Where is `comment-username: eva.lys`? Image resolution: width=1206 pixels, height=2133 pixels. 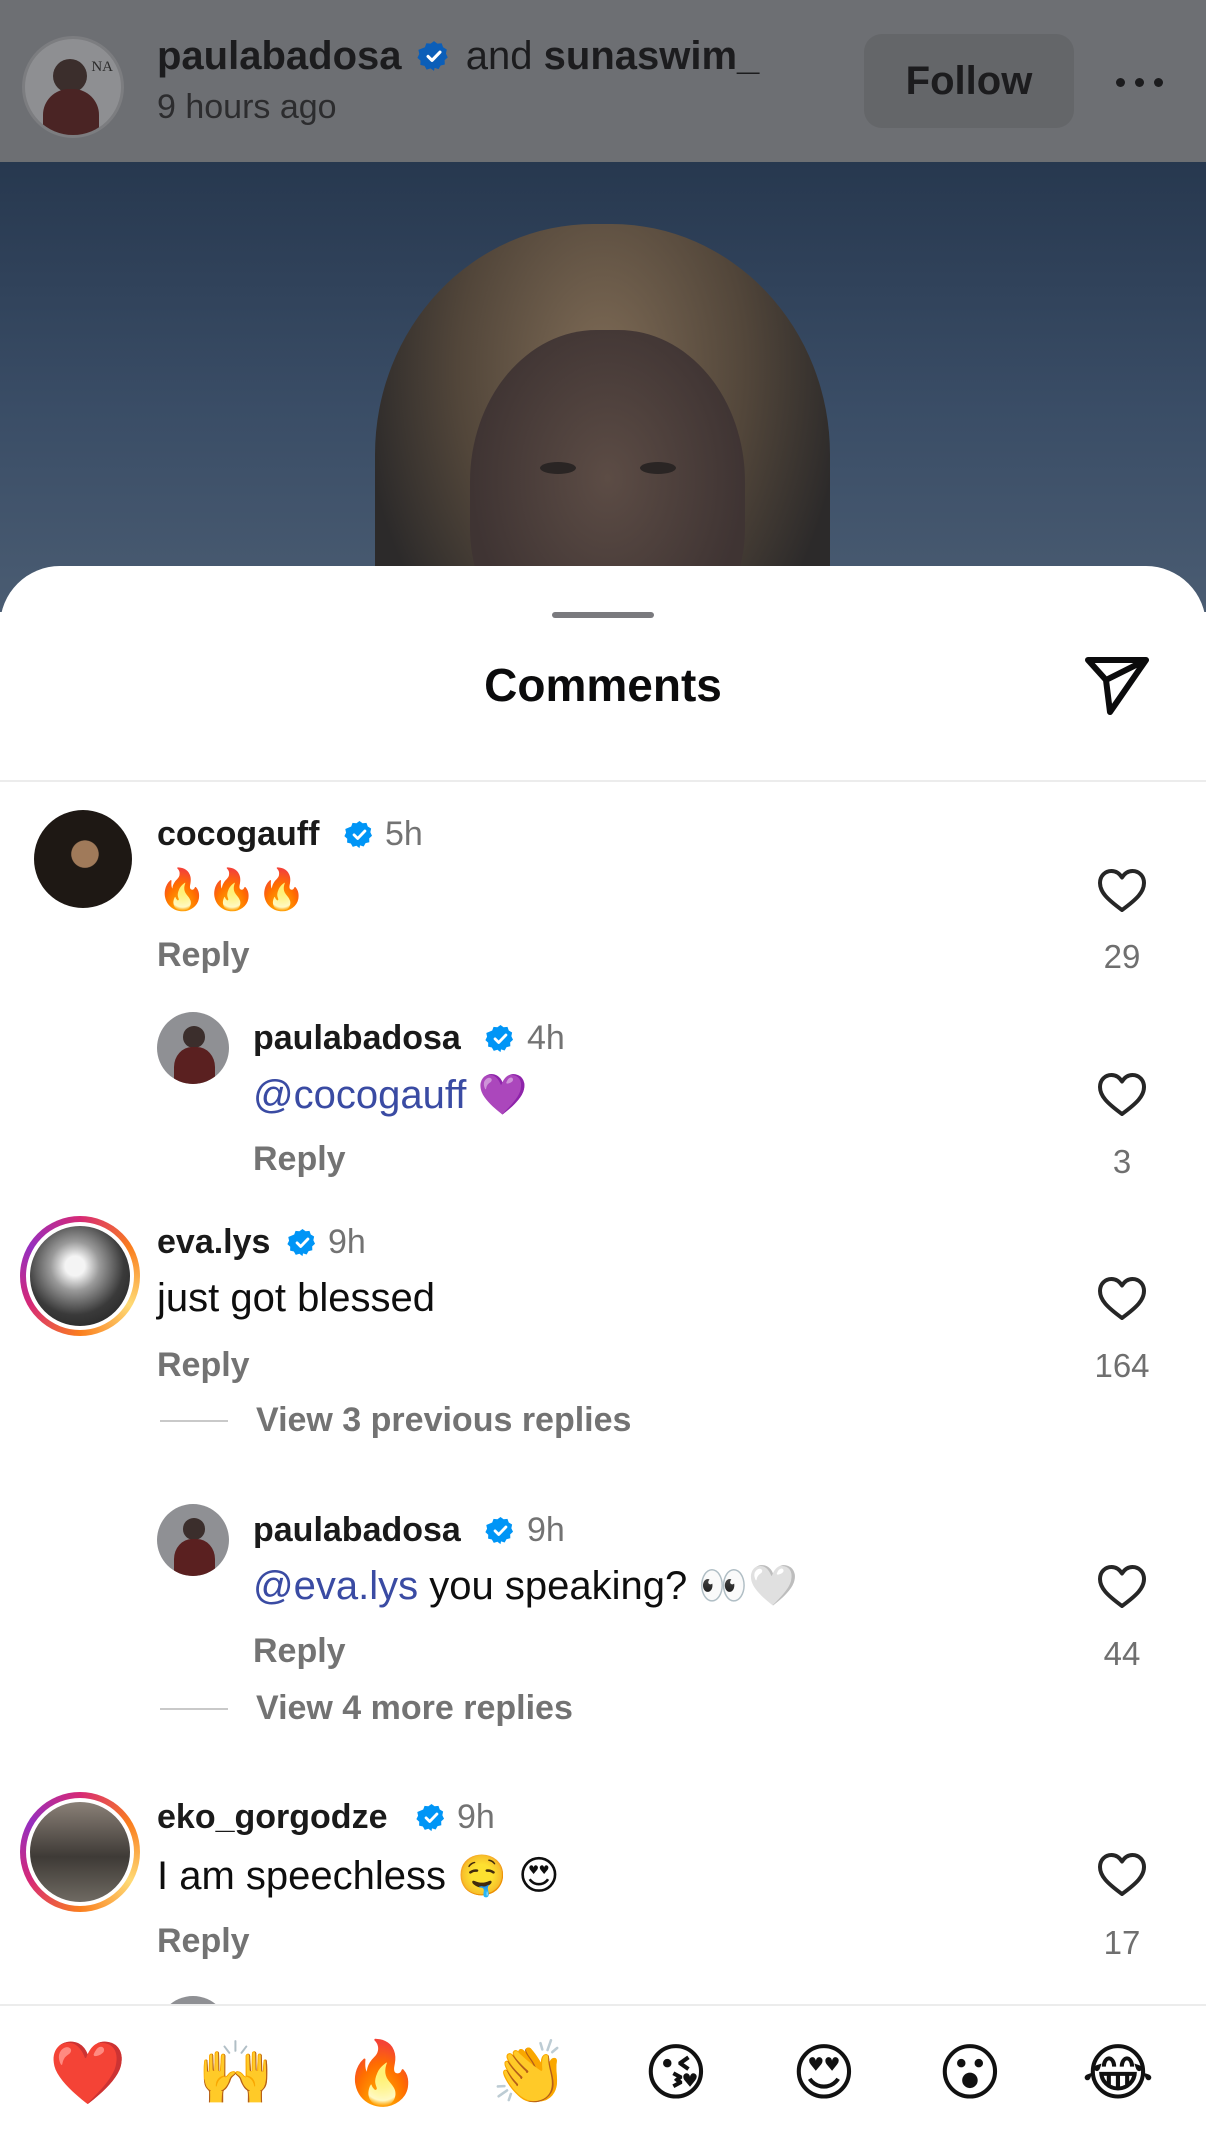
comment-username: eva.lys is located at coordinates (213, 1242).